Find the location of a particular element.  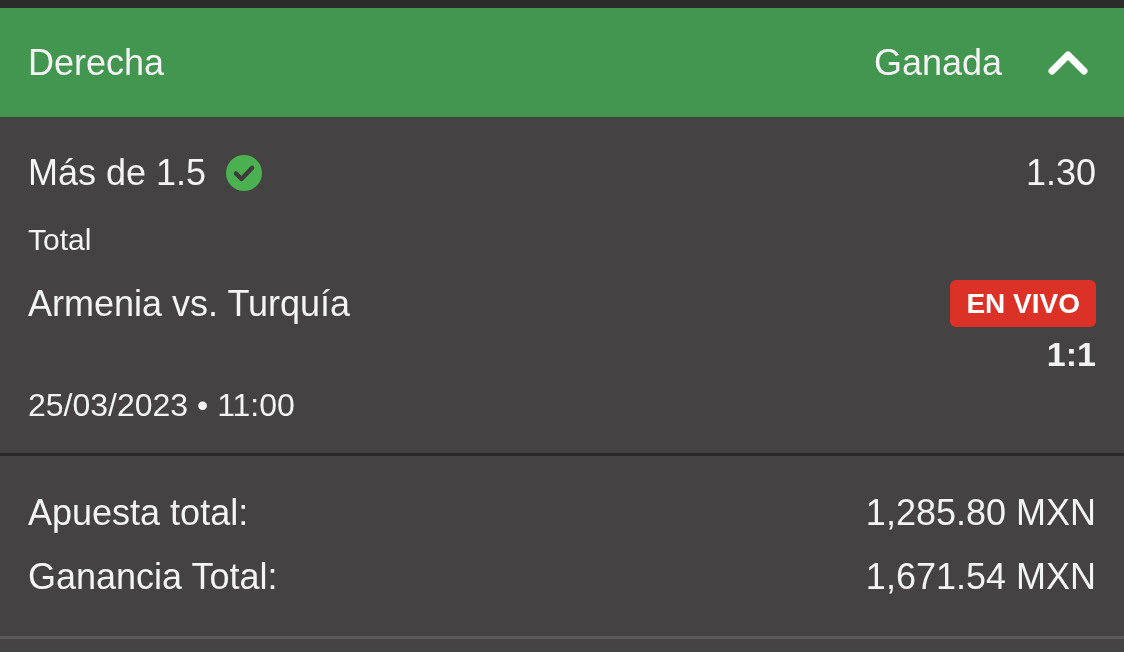

bet-type-title: Derecha is located at coordinates (96, 62).